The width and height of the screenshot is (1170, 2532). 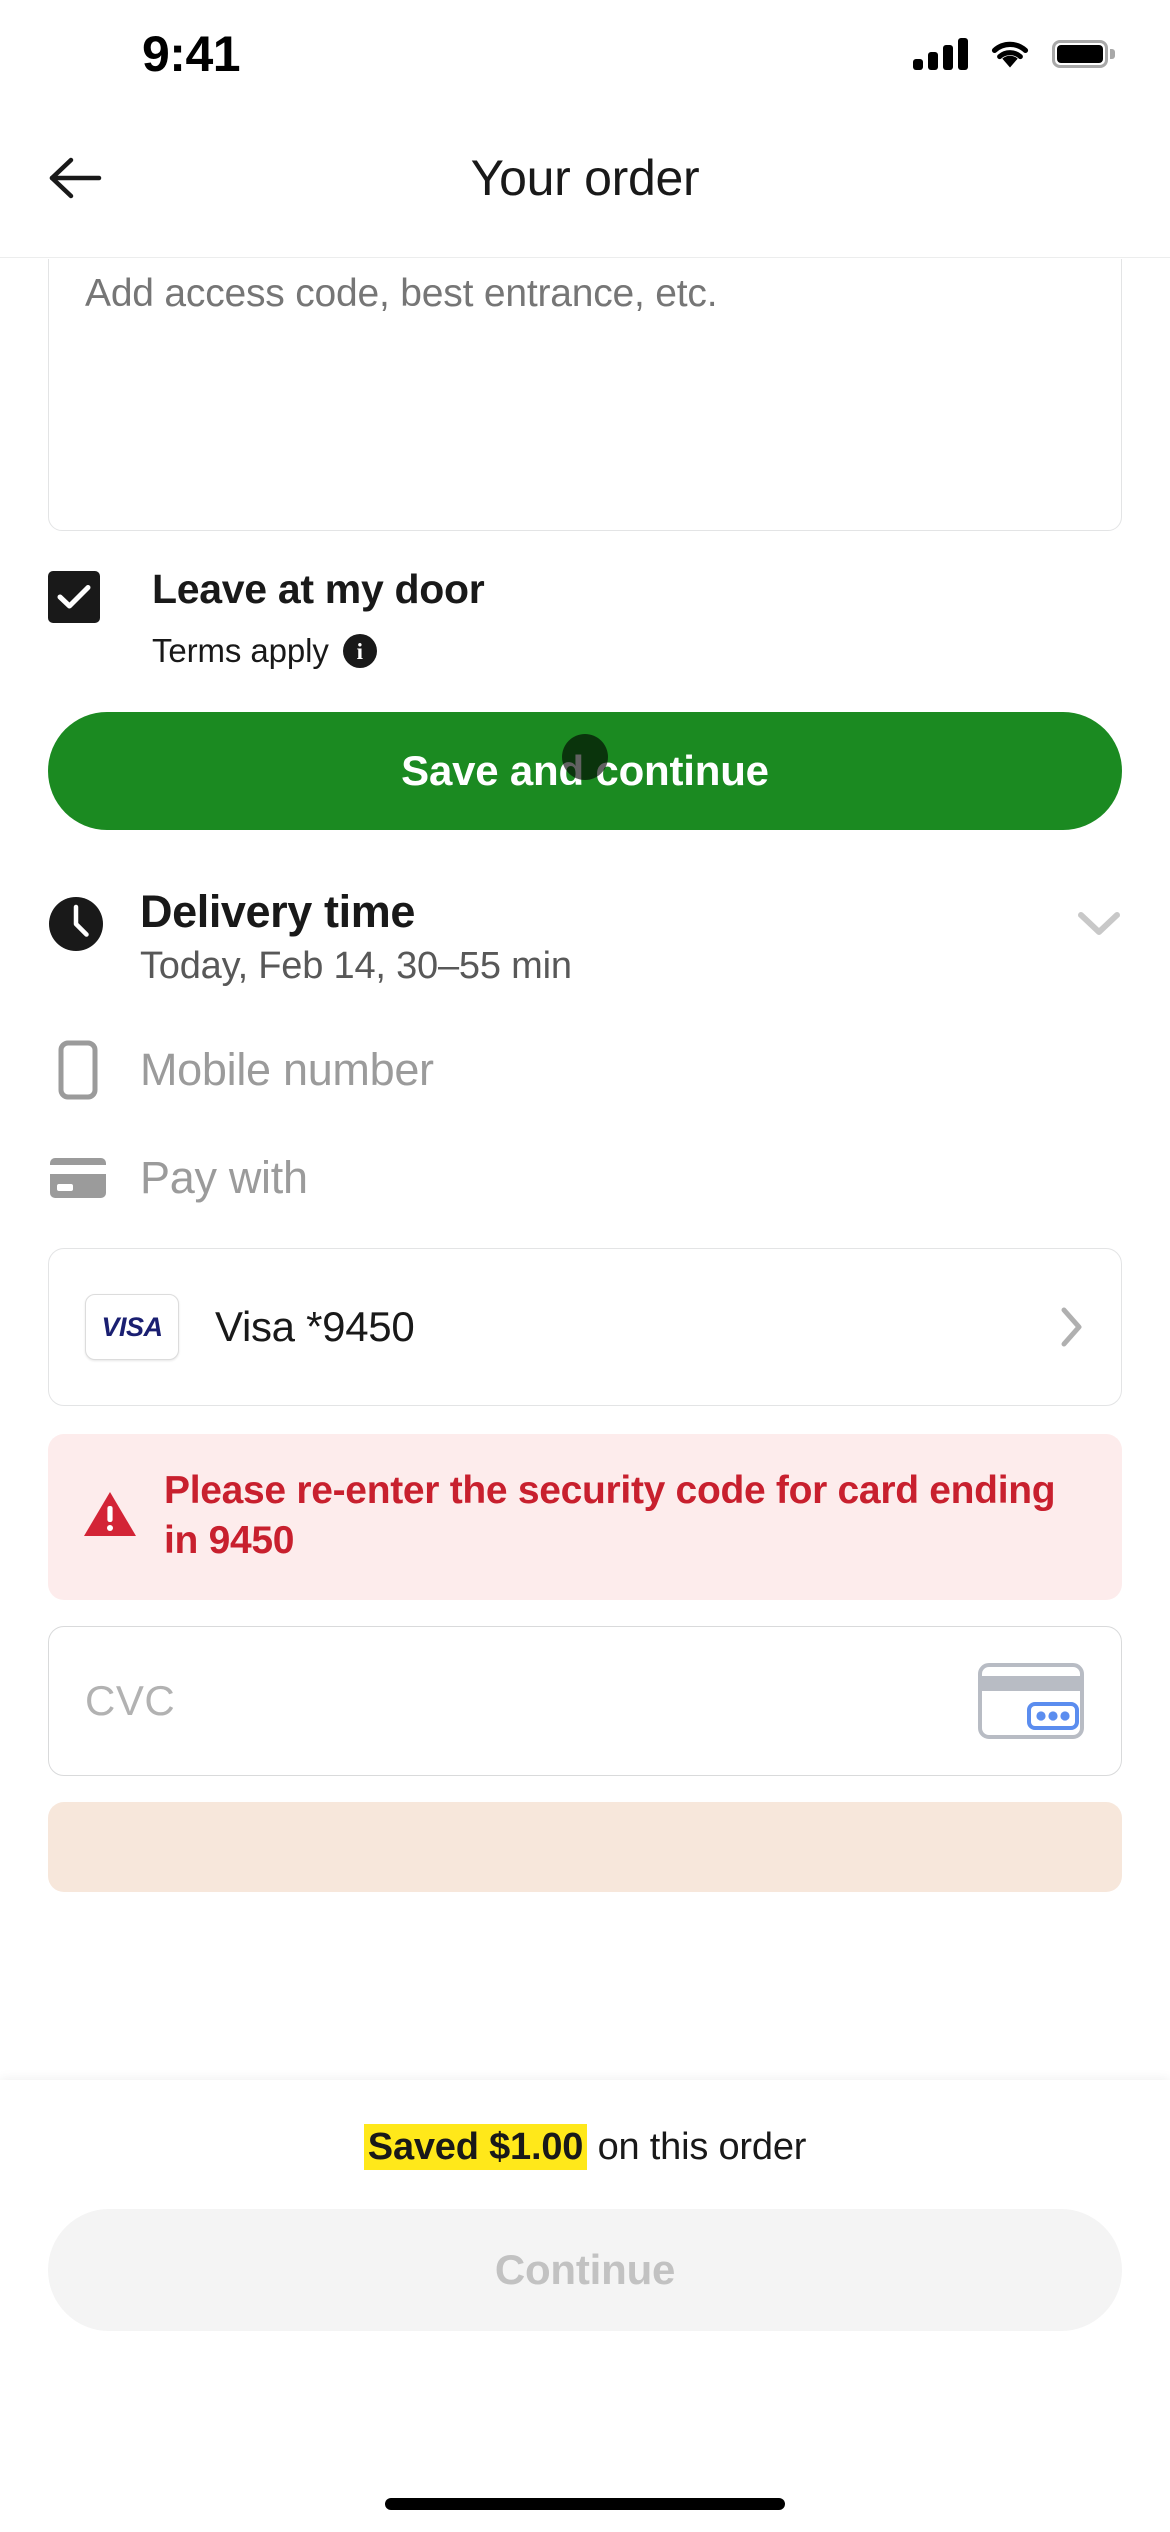 I want to click on visa-logo-text: VISA, so click(x=132, y=1326).